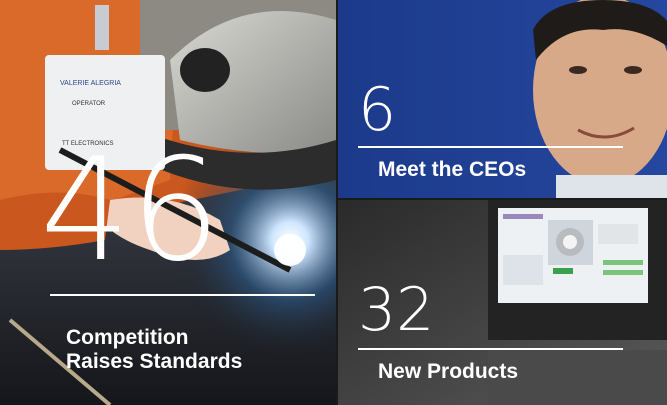 Image resolution: width=667 pixels, height=405 pixels. Describe the element at coordinates (396, 310) in the screenshot. I see `page-number: 32` at that location.